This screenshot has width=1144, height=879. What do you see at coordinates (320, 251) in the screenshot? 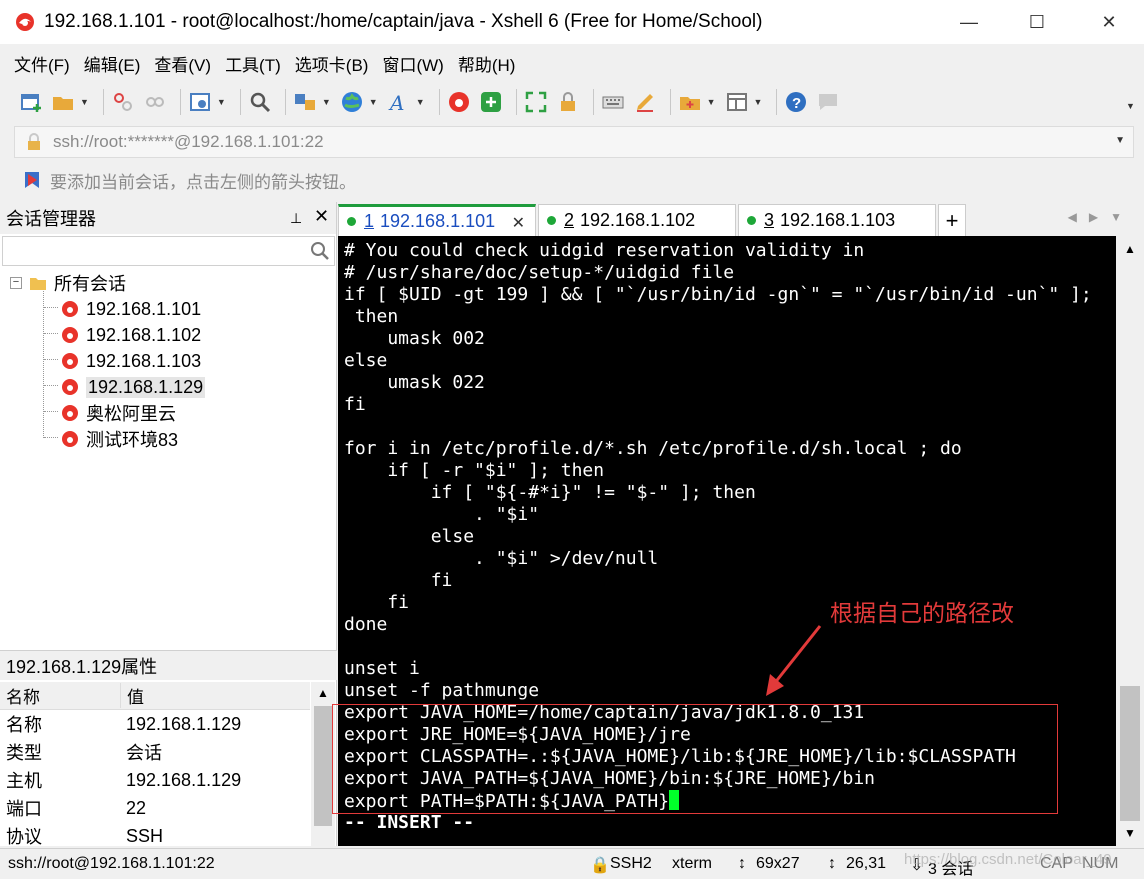
I see `search-icon` at bounding box center [320, 251].